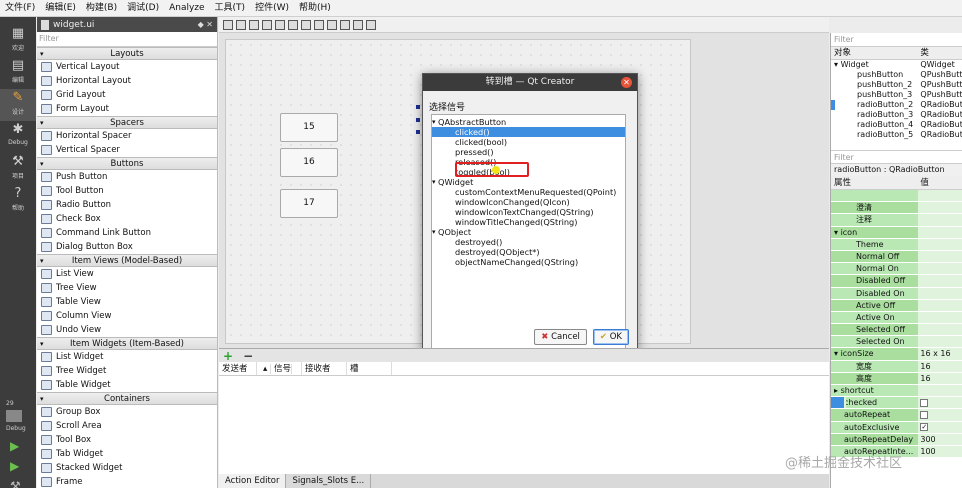  What do you see at coordinates (896, 244) in the screenshot?
I see `property-row: Theme` at bounding box center [896, 244].